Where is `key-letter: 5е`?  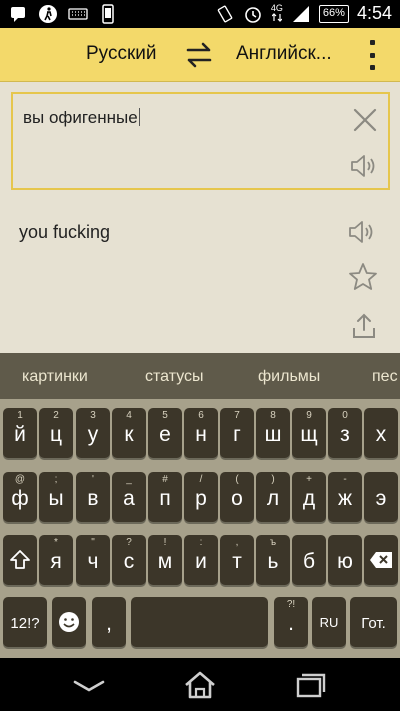 key-letter: 5е is located at coordinates (165, 433).